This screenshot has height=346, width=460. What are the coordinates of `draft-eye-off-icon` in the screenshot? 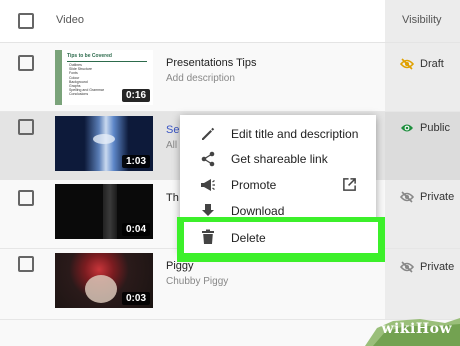 It's located at (407, 64).